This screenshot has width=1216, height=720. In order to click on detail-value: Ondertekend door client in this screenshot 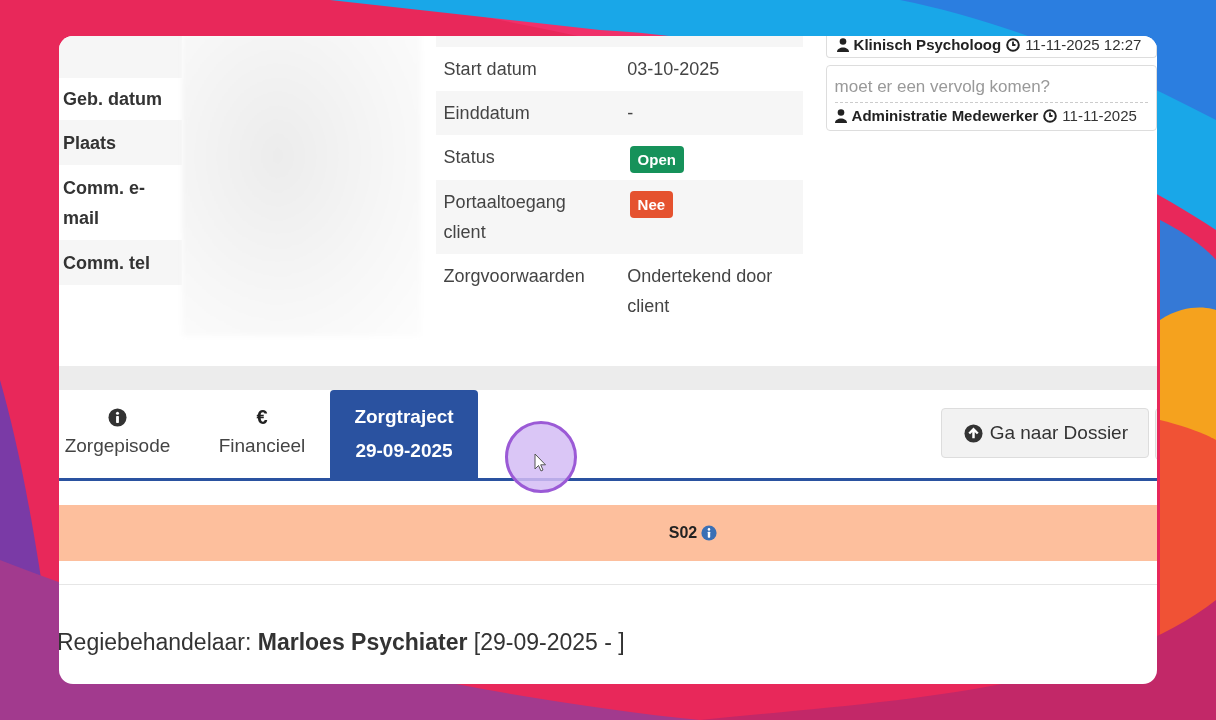, I will do `click(700, 291)`.